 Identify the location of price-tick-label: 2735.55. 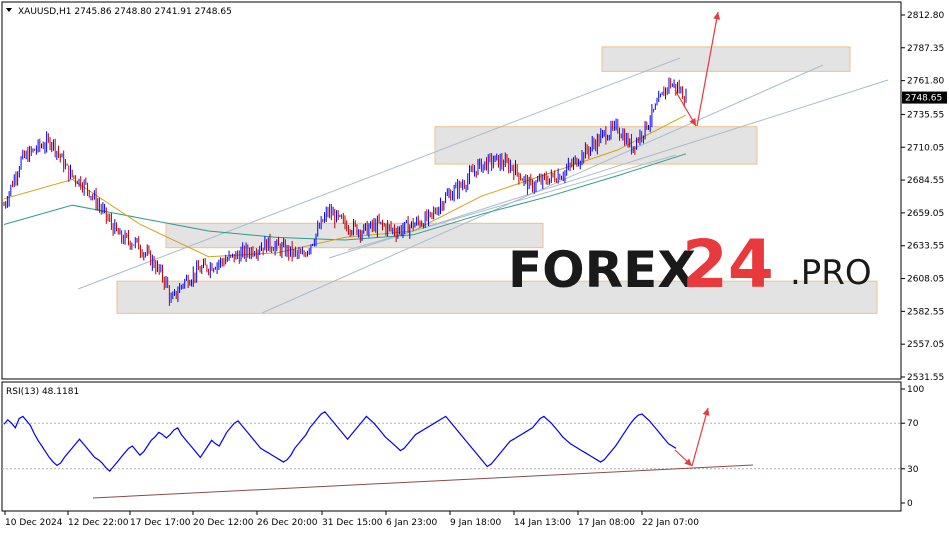
(925, 115).